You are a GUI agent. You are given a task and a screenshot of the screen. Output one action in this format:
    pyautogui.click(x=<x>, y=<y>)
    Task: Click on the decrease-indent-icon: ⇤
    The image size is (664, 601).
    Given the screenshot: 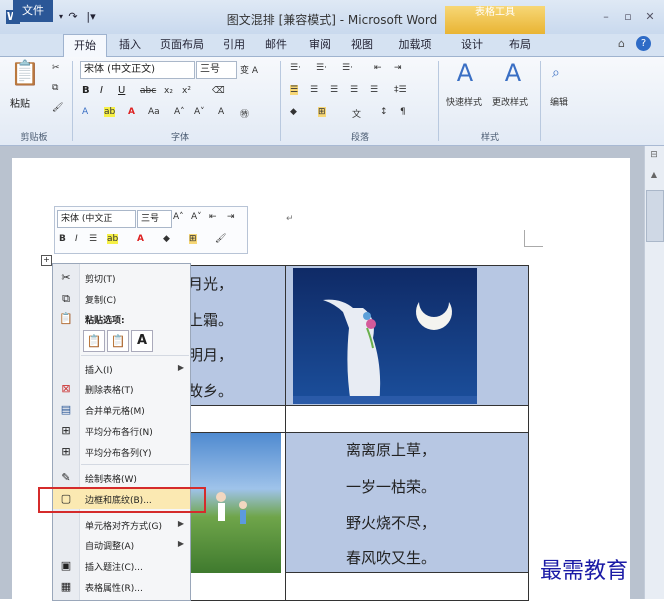 What is the action you would take?
    pyautogui.click(x=378, y=68)
    